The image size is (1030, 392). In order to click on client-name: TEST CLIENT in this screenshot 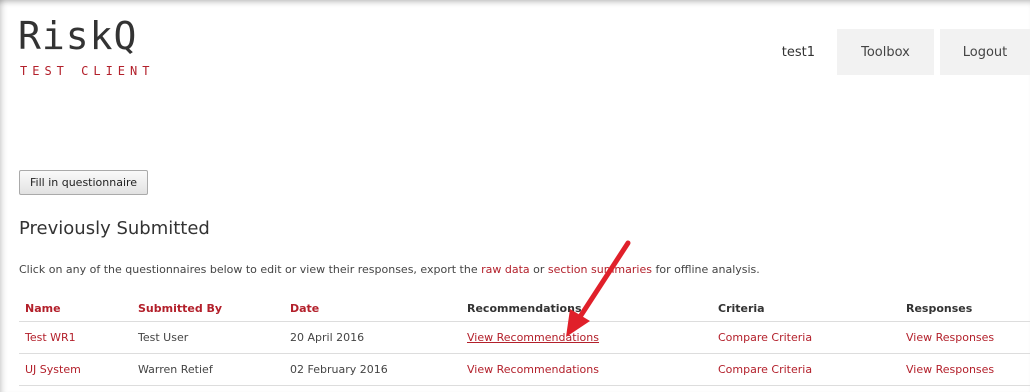, I will do `click(87, 71)`.